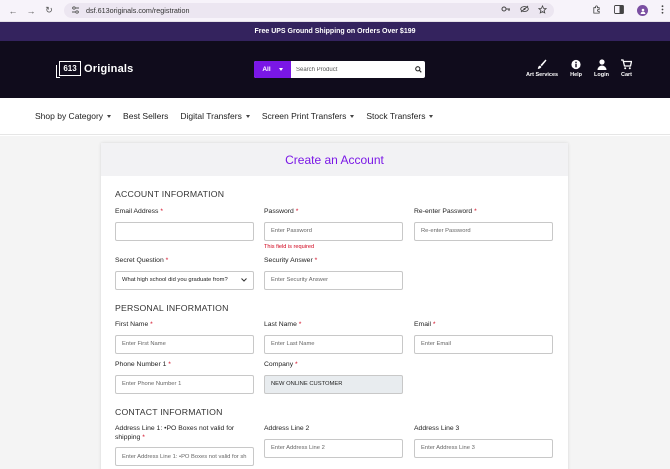 The image size is (670, 469). What do you see at coordinates (184, 344) in the screenshot?
I see `first-name-input` at bounding box center [184, 344].